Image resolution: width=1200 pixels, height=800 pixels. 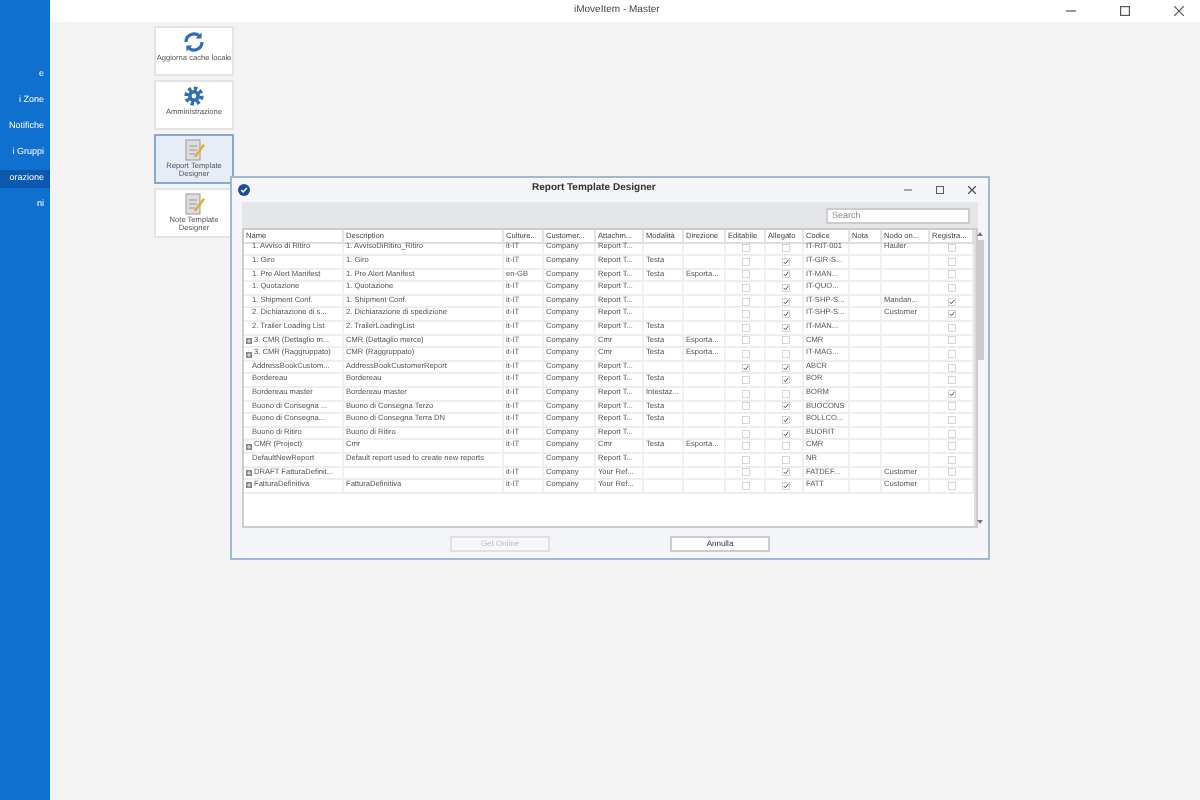 What do you see at coordinates (980, 300) in the screenshot?
I see `scroll-thumb` at bounding box center [980, 300].